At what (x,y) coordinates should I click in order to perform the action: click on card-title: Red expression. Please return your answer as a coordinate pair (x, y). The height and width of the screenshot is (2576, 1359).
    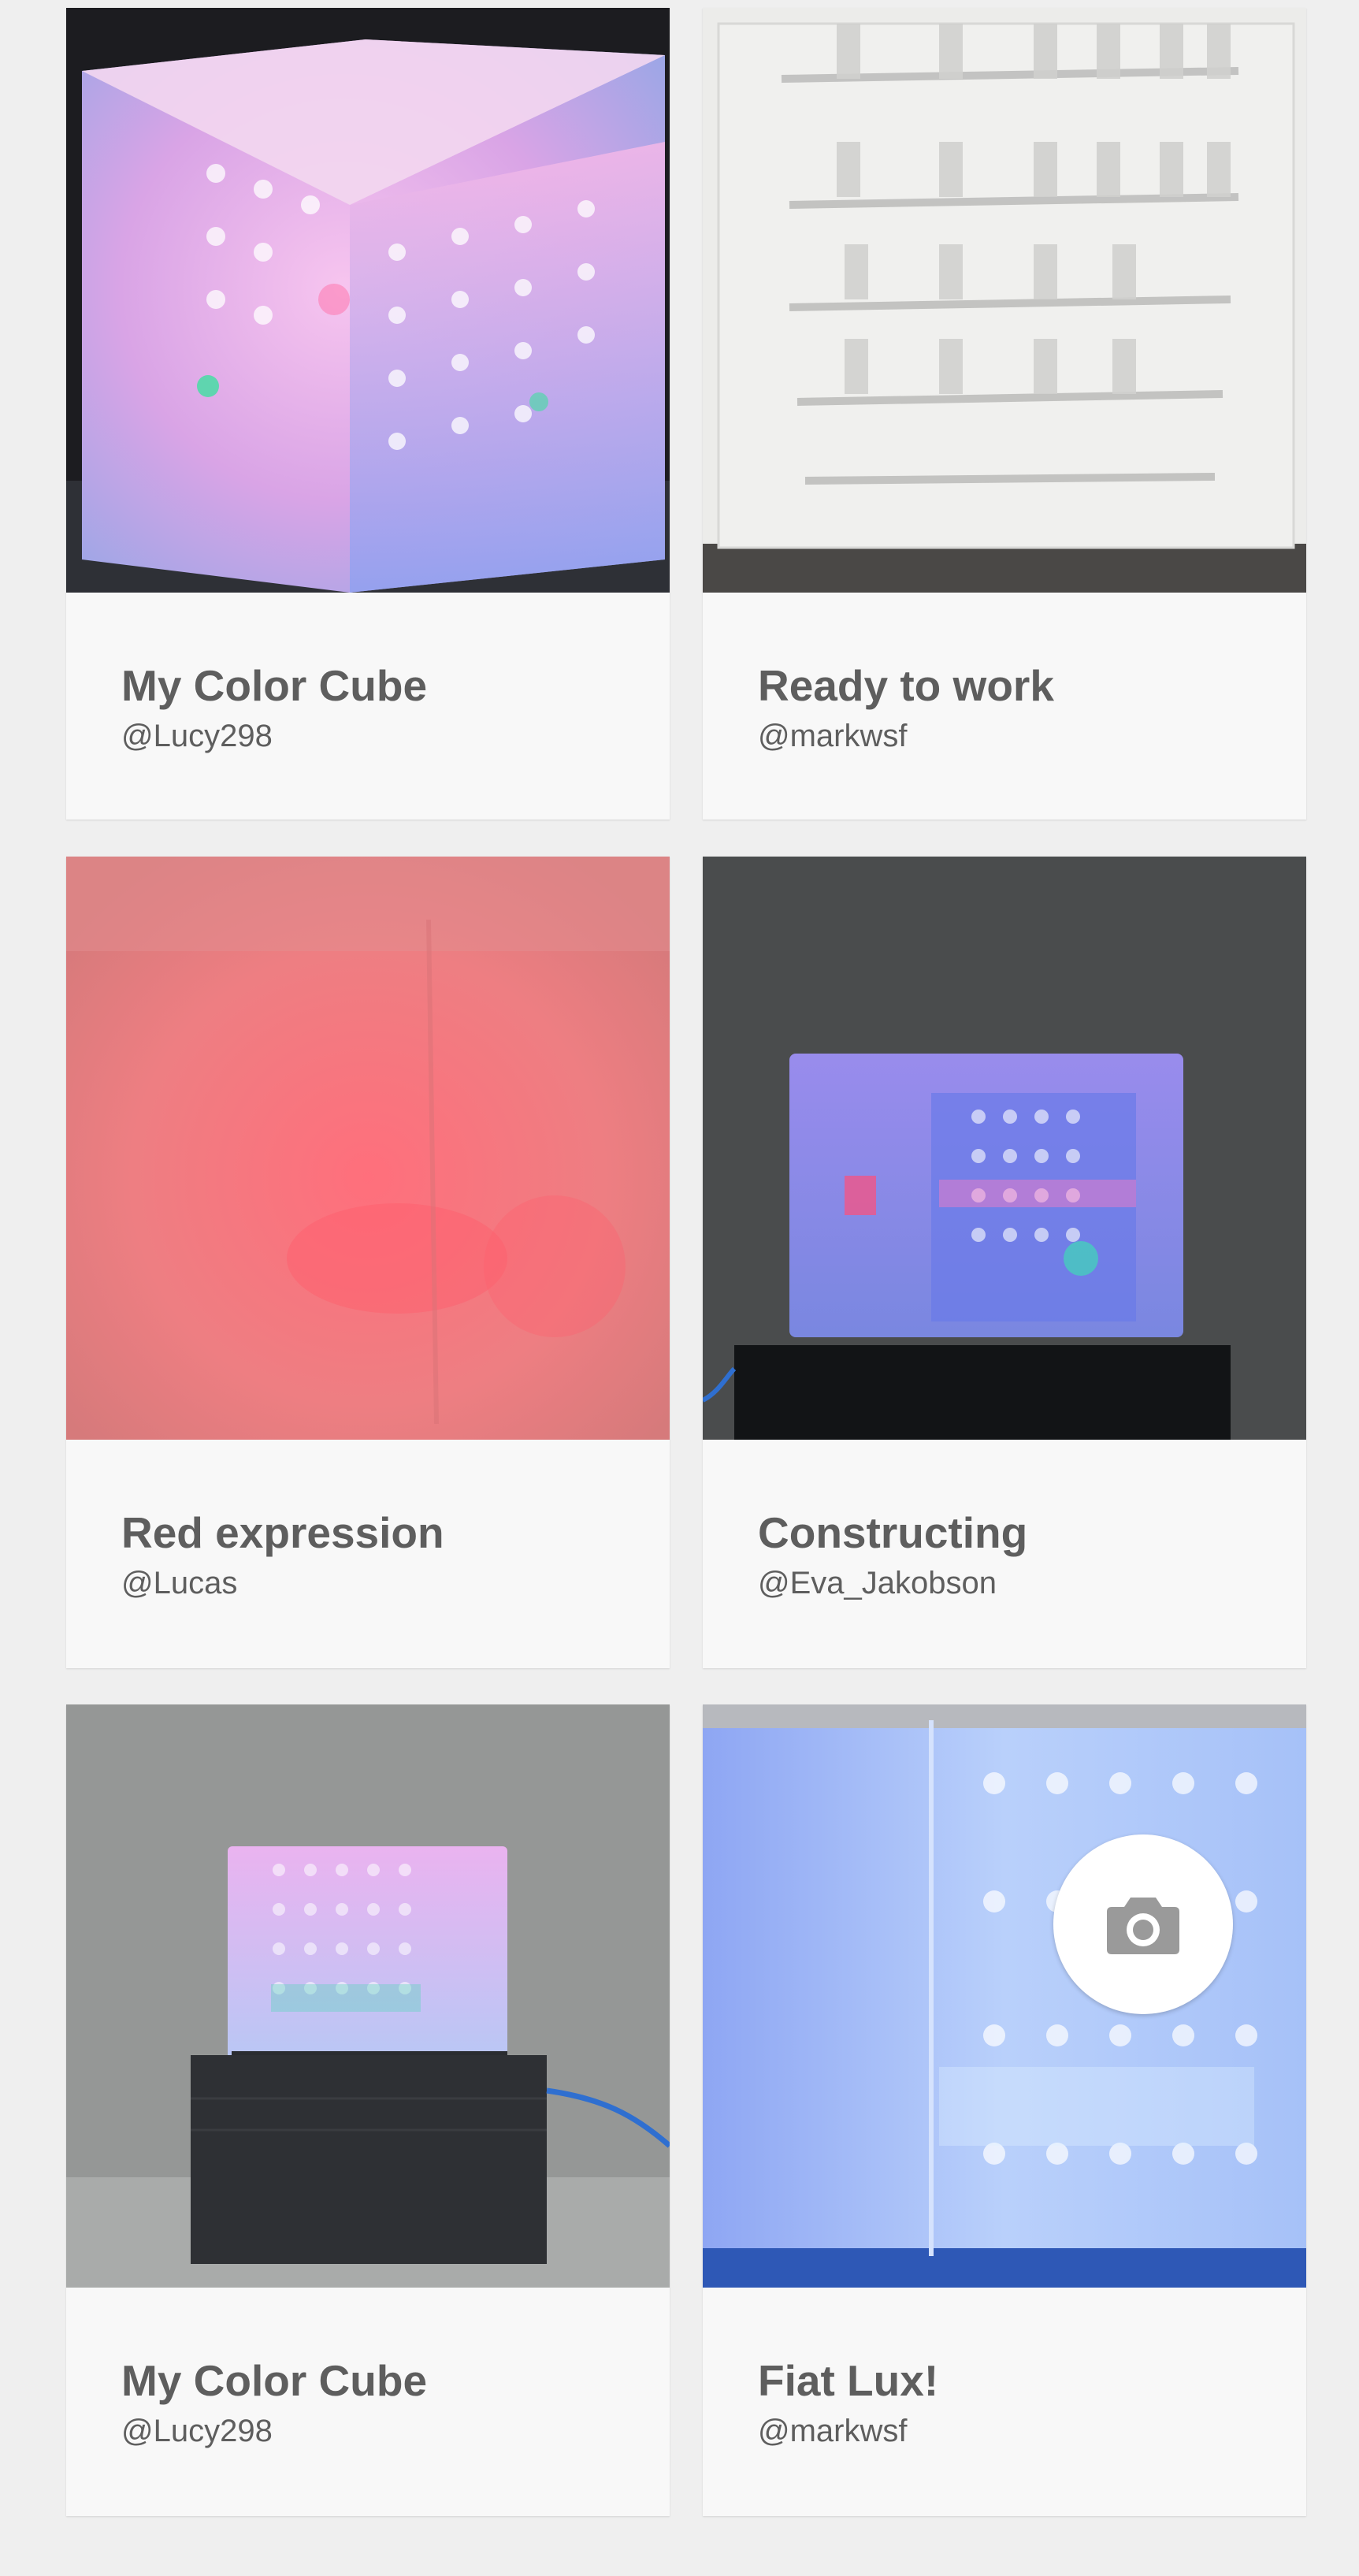
    Looking at the image, I should click on (282, 1532).